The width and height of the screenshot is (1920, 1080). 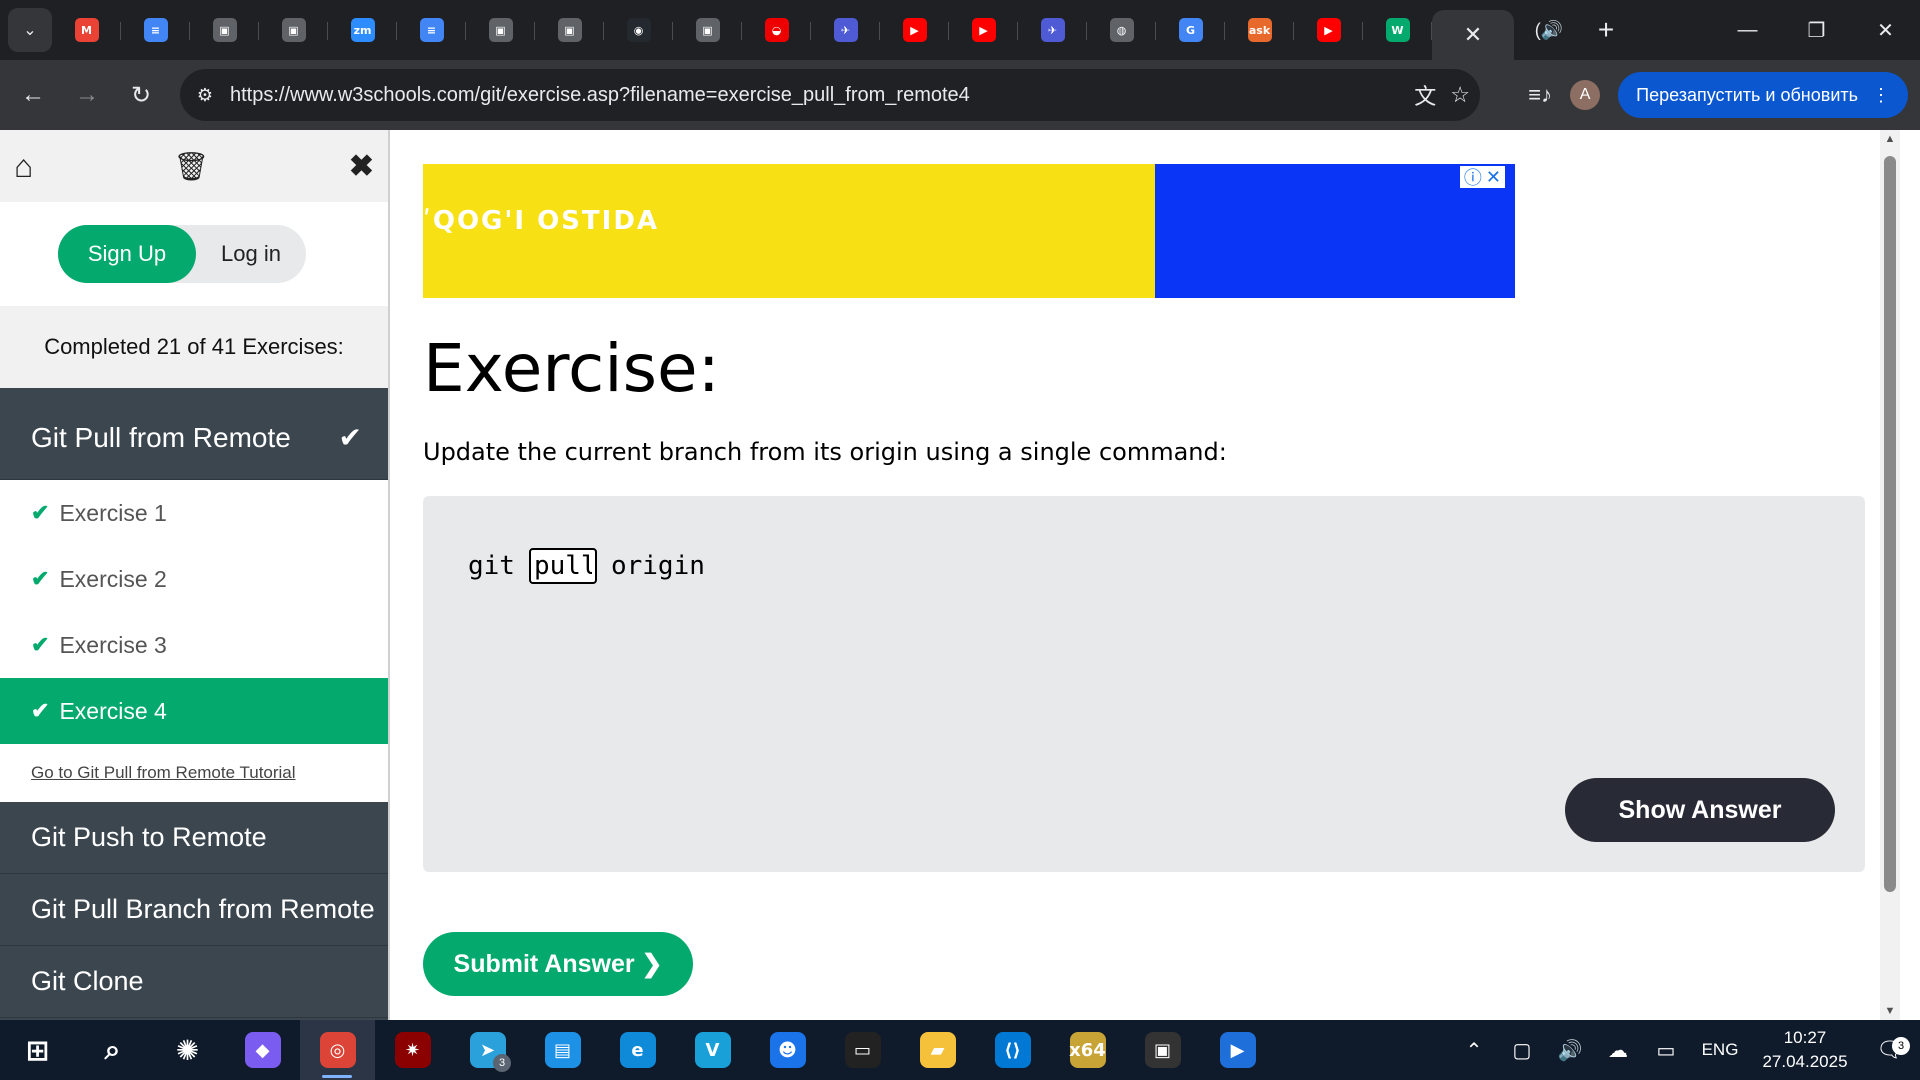 I want to click on forward-button: →, so click(x=87, y=95).